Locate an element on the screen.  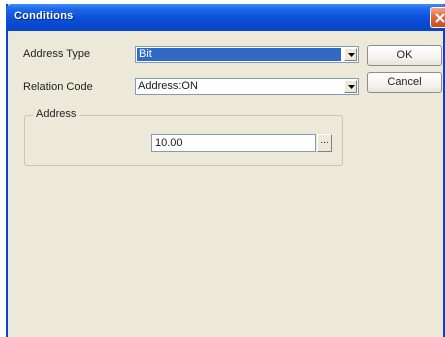
close-button is located at coordinates (437, 17).